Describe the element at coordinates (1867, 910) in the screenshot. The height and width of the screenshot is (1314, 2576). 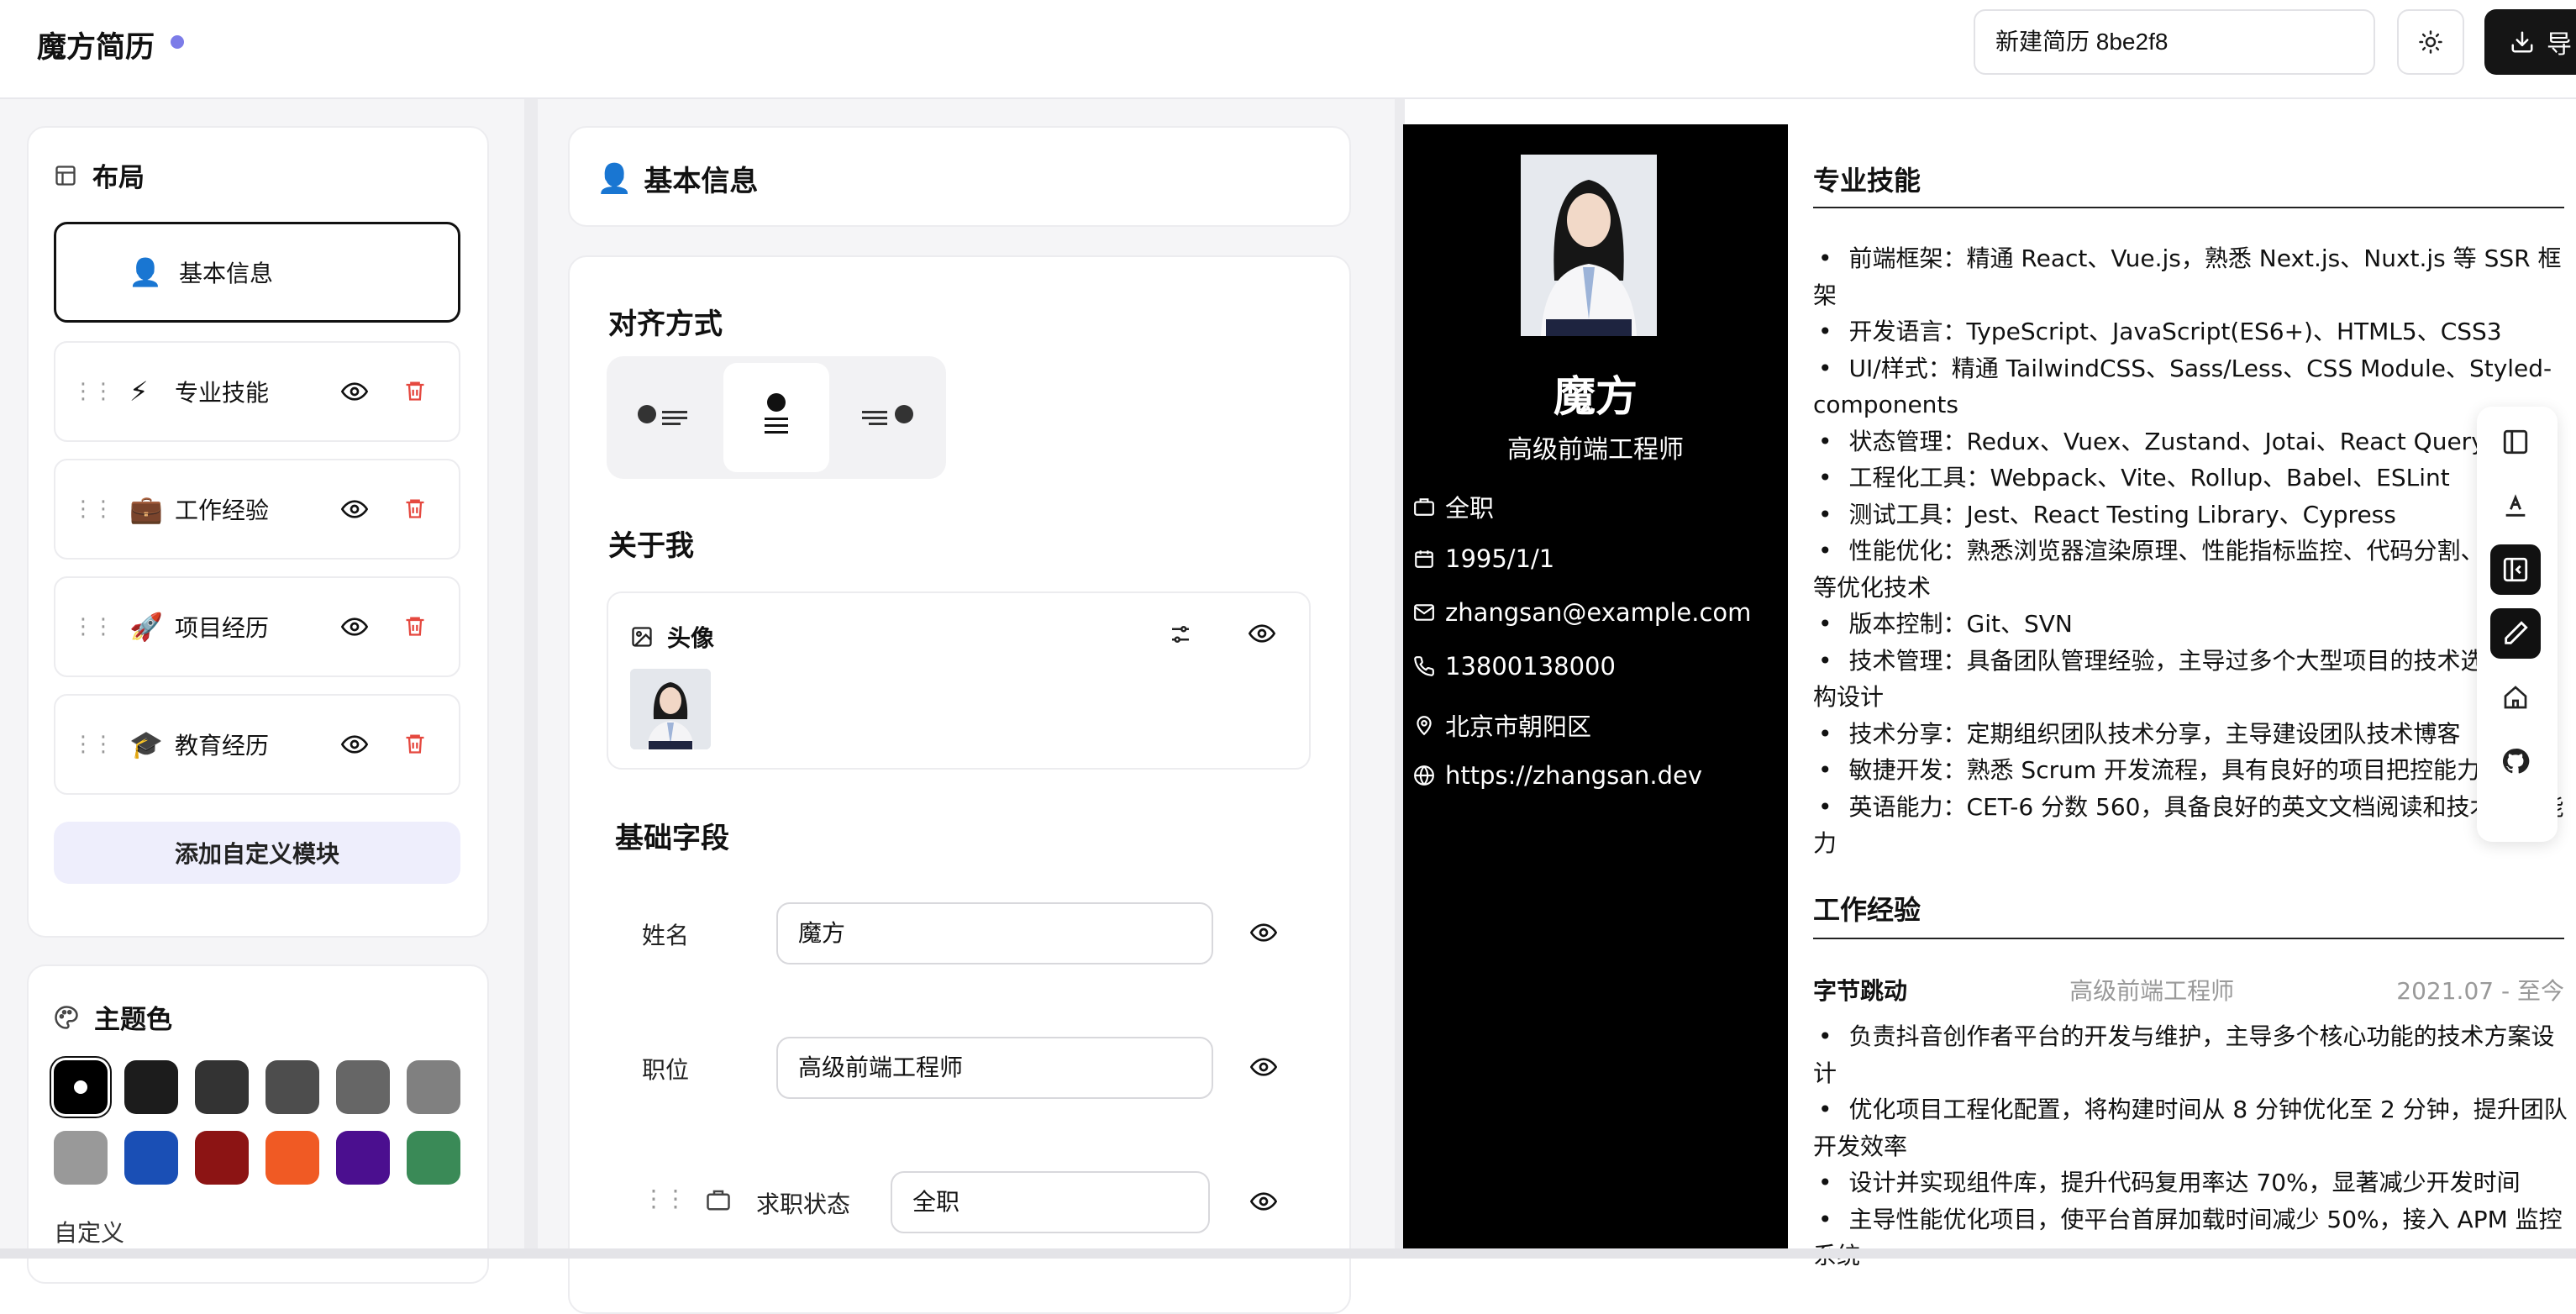
I see `work-heading: 工作经验` at that location.